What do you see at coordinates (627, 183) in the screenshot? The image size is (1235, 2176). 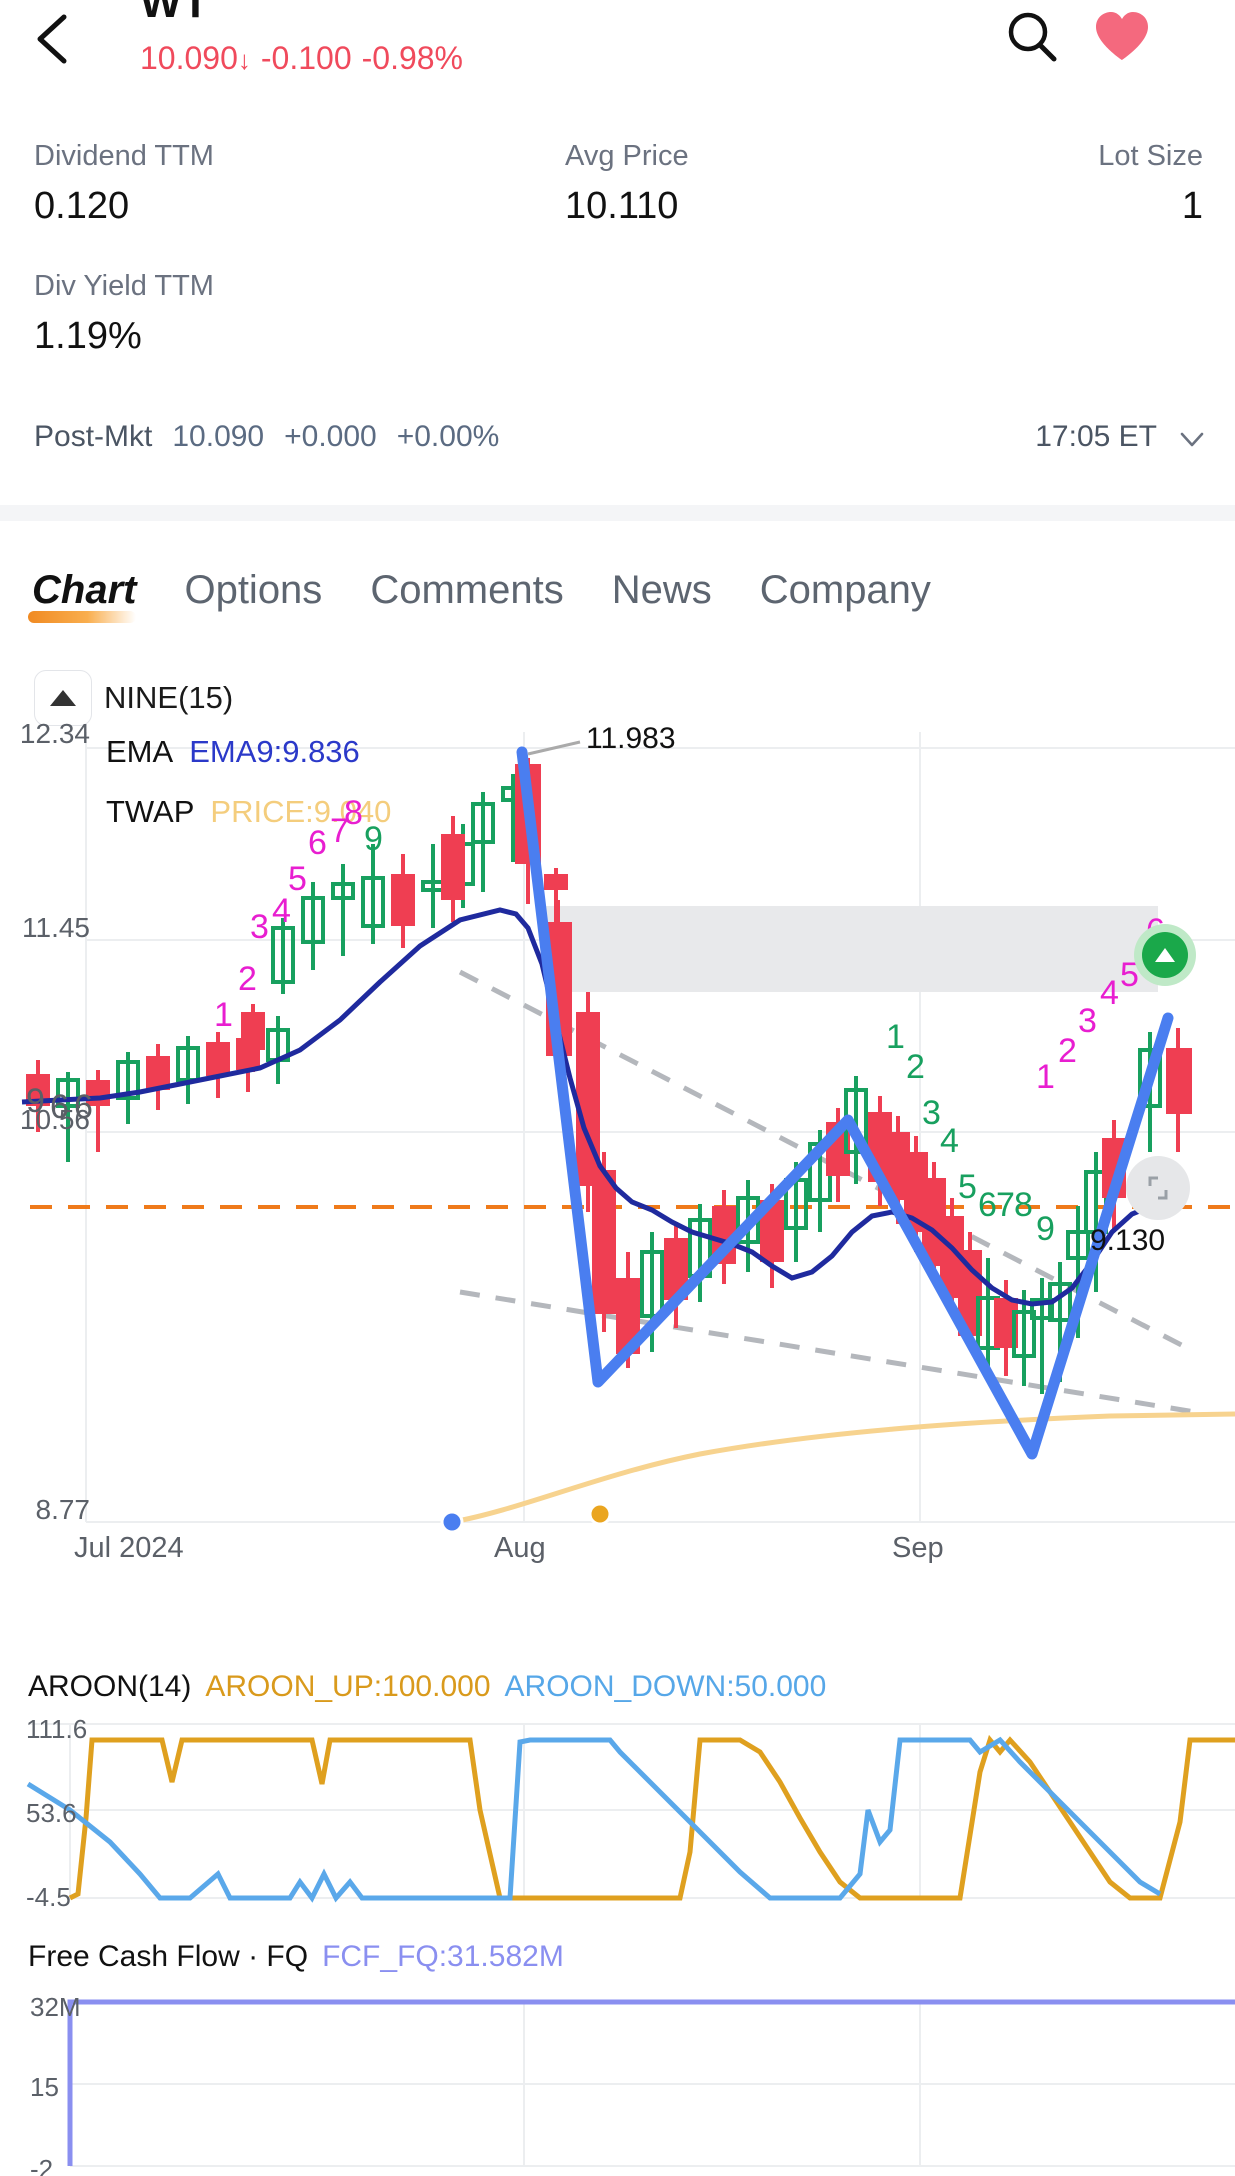 I see `stat-cell-avg-price: Avg Price 10.110` at bounding box center [627, 183].